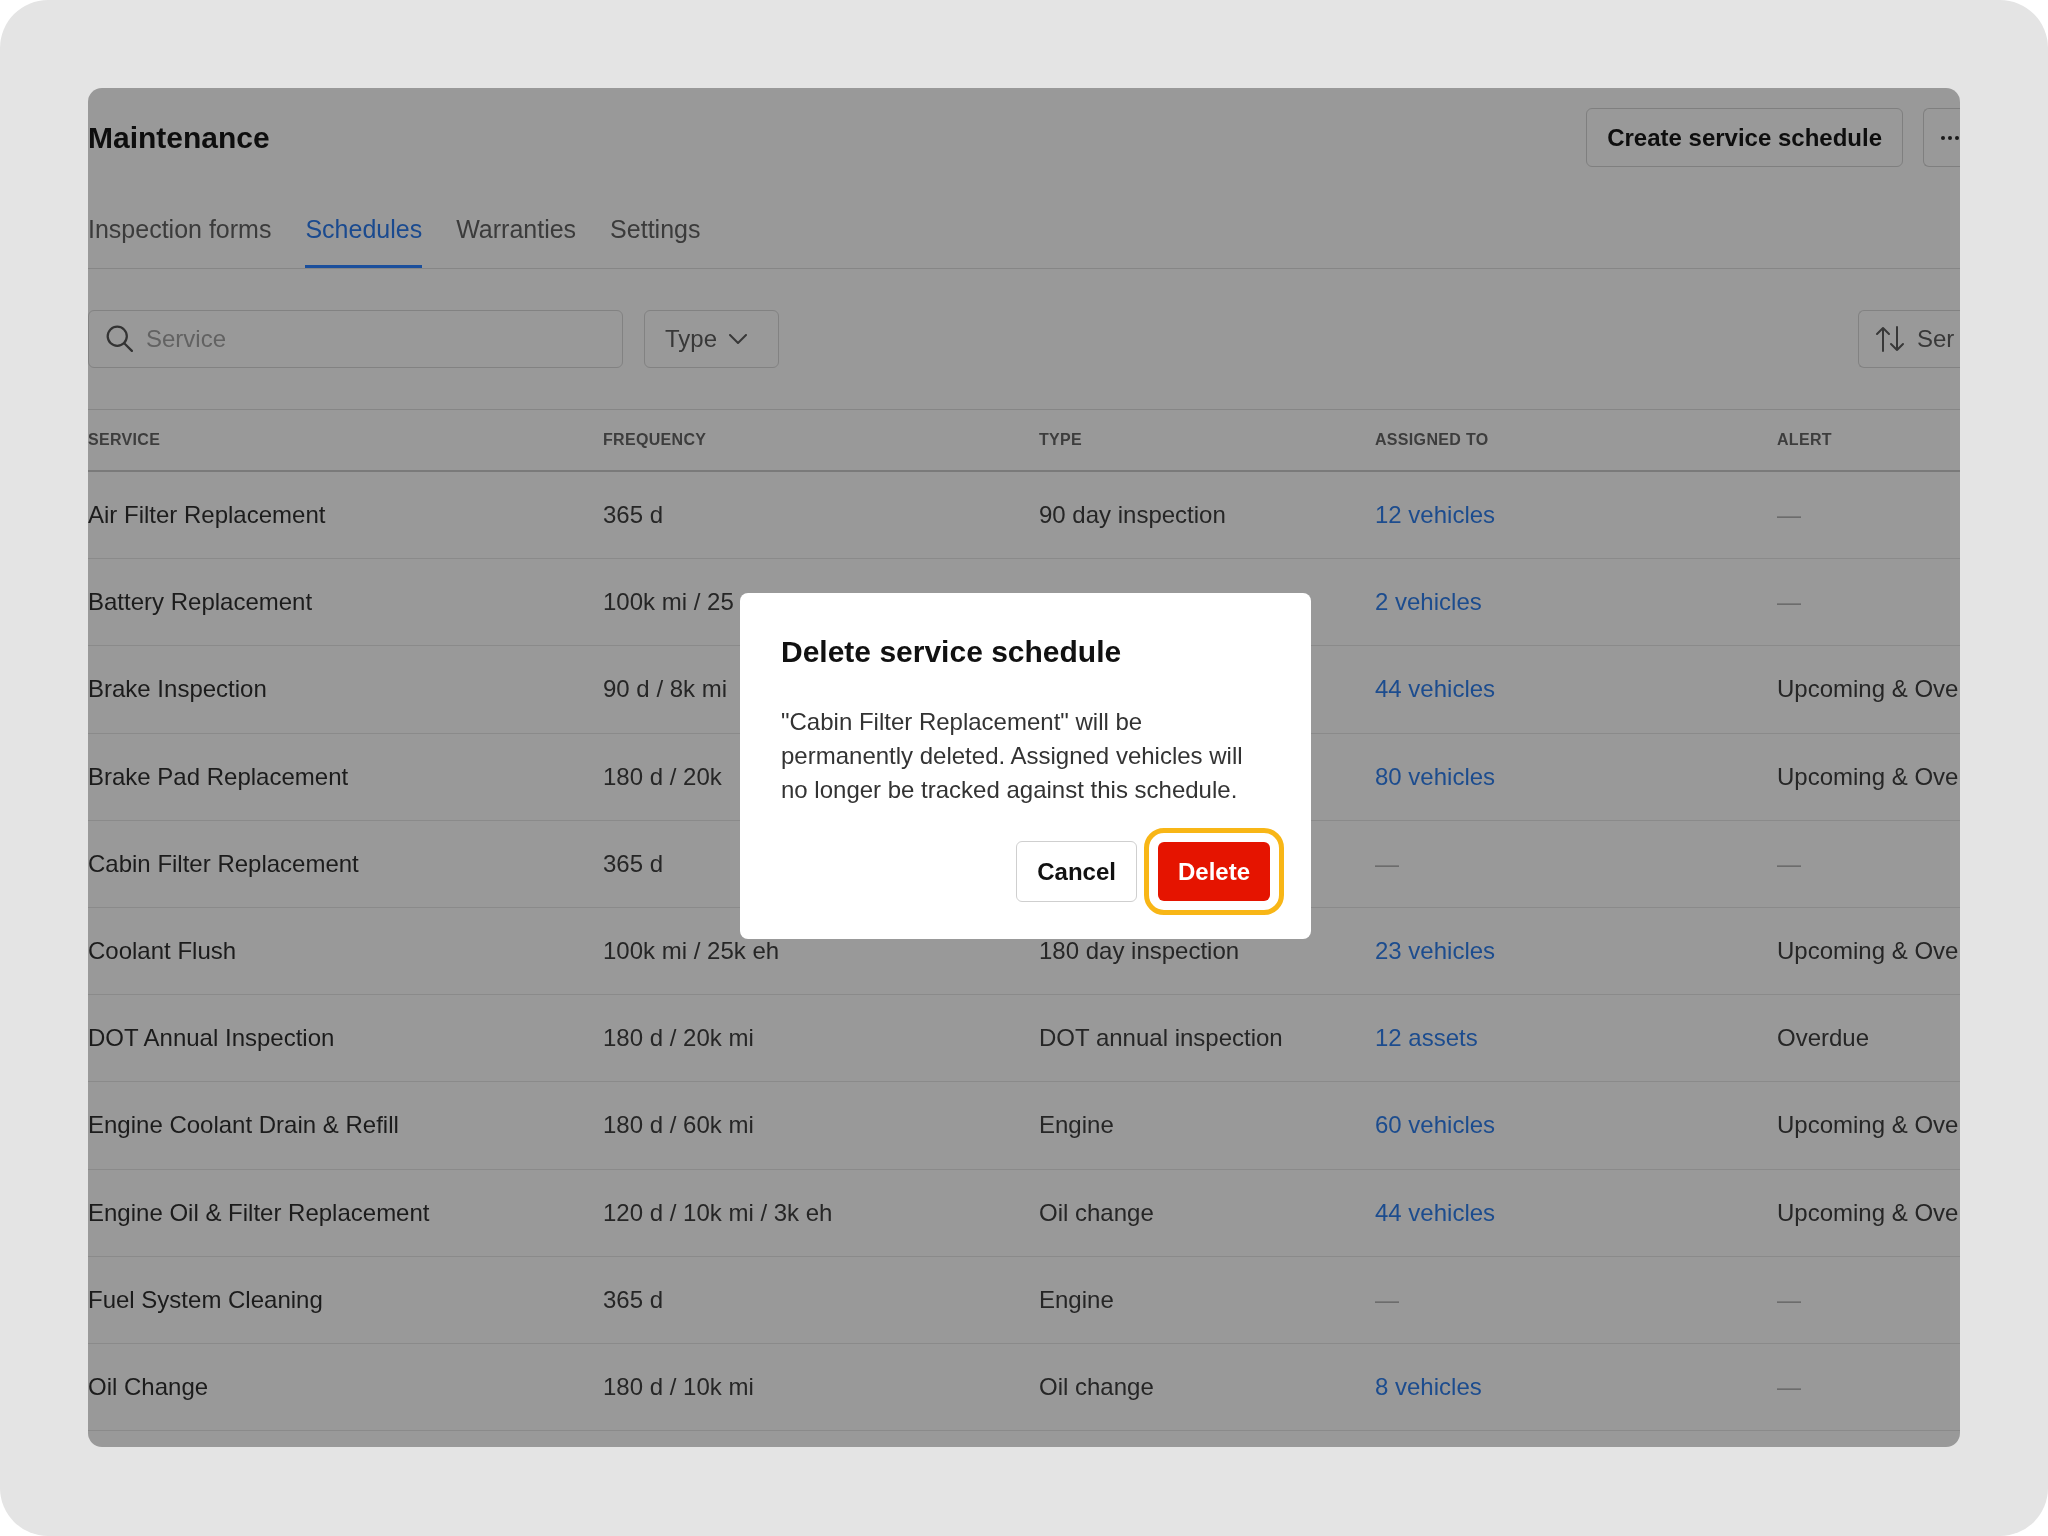  I want to click on table-cell: 100k mi / 25, so click(668, 602).